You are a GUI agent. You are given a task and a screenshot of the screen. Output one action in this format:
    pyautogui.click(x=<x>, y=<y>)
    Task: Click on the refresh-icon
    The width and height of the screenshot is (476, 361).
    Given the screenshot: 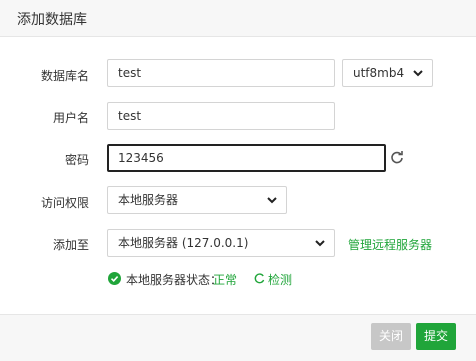 What is the action you would take?
    pyautogui.click(x=397, y=157)
    